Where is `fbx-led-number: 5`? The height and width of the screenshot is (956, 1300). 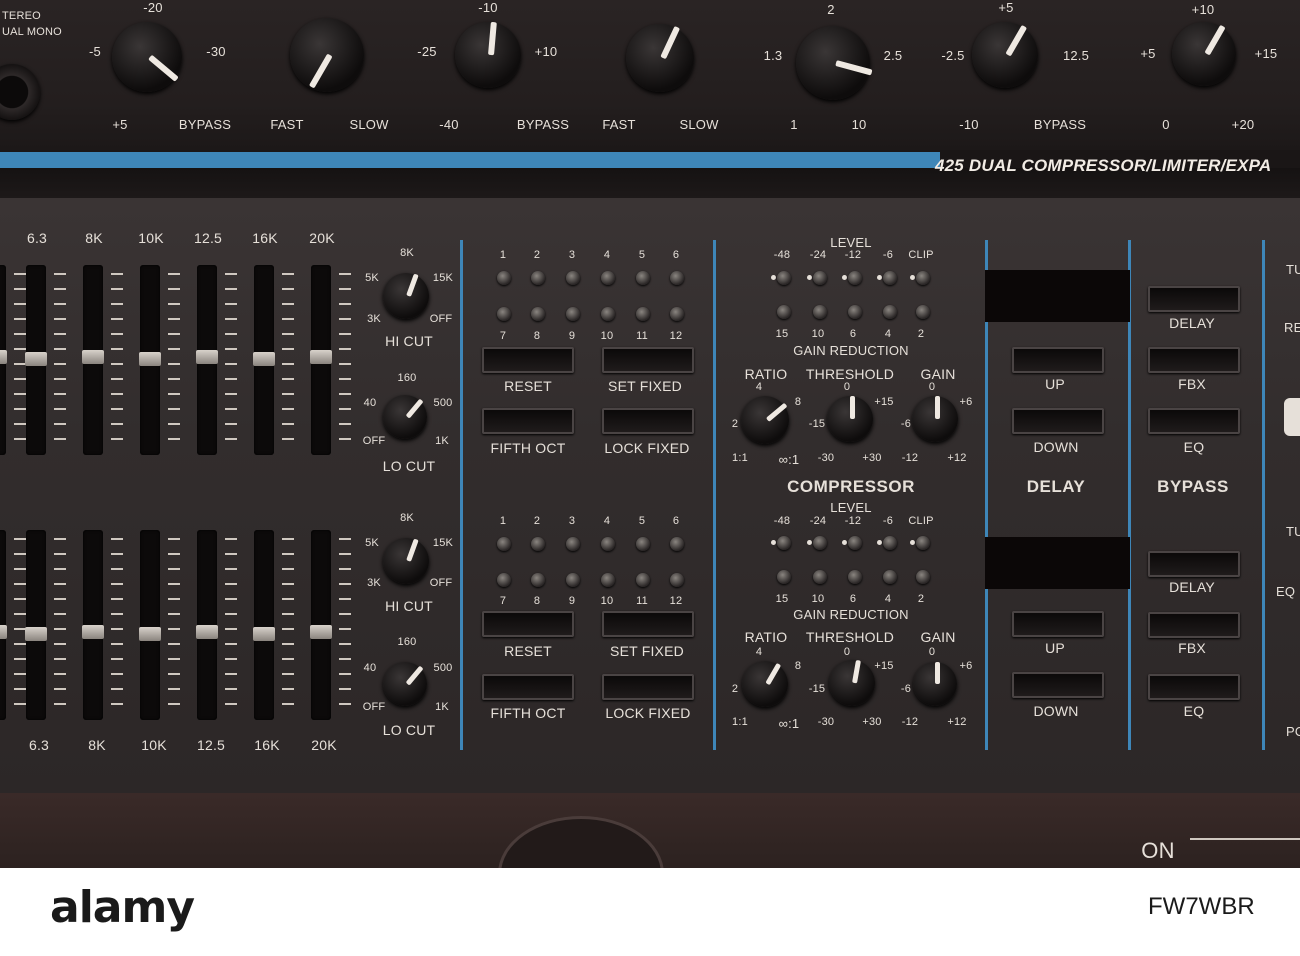
fbx-led-number: 5 is located at coordinates (642, 521).